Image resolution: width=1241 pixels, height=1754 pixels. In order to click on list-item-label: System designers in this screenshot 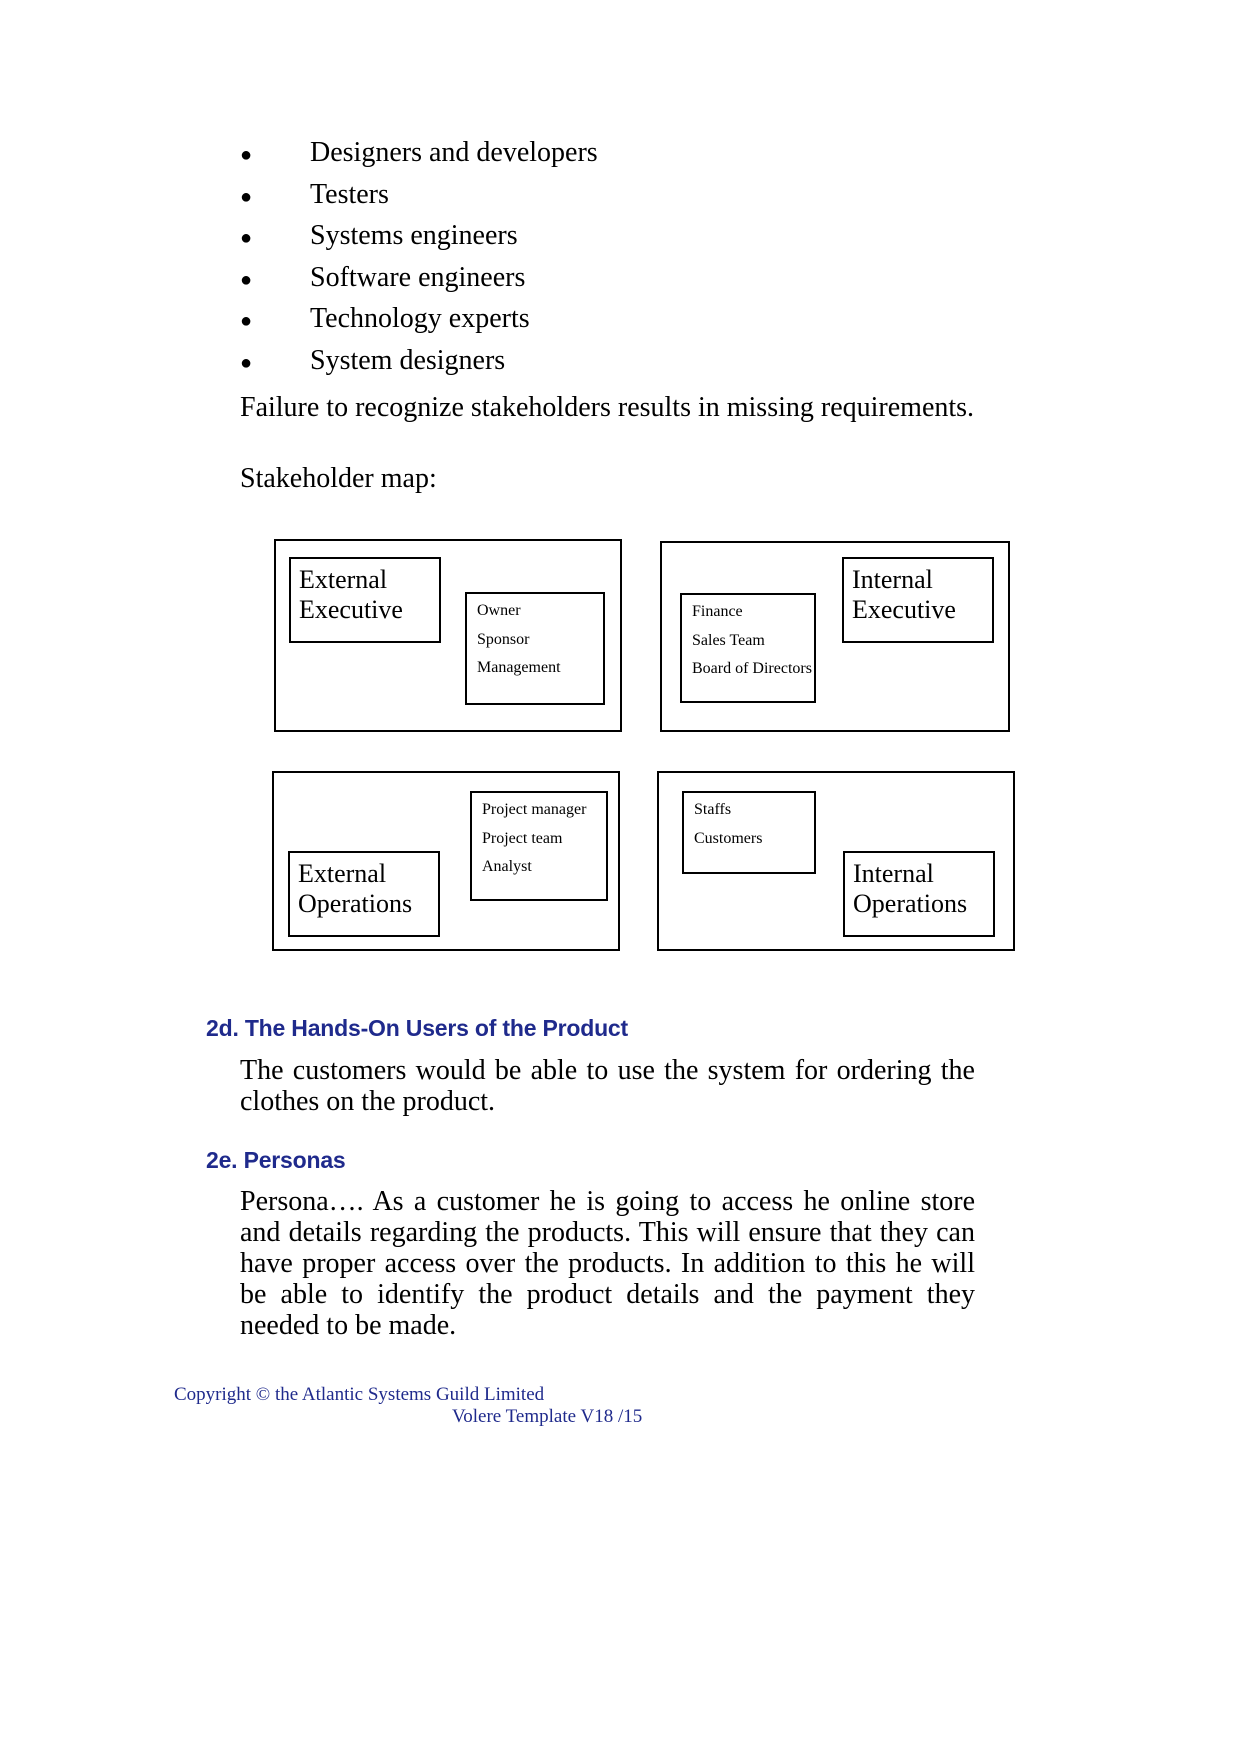, I will do `click(408, 360)`.